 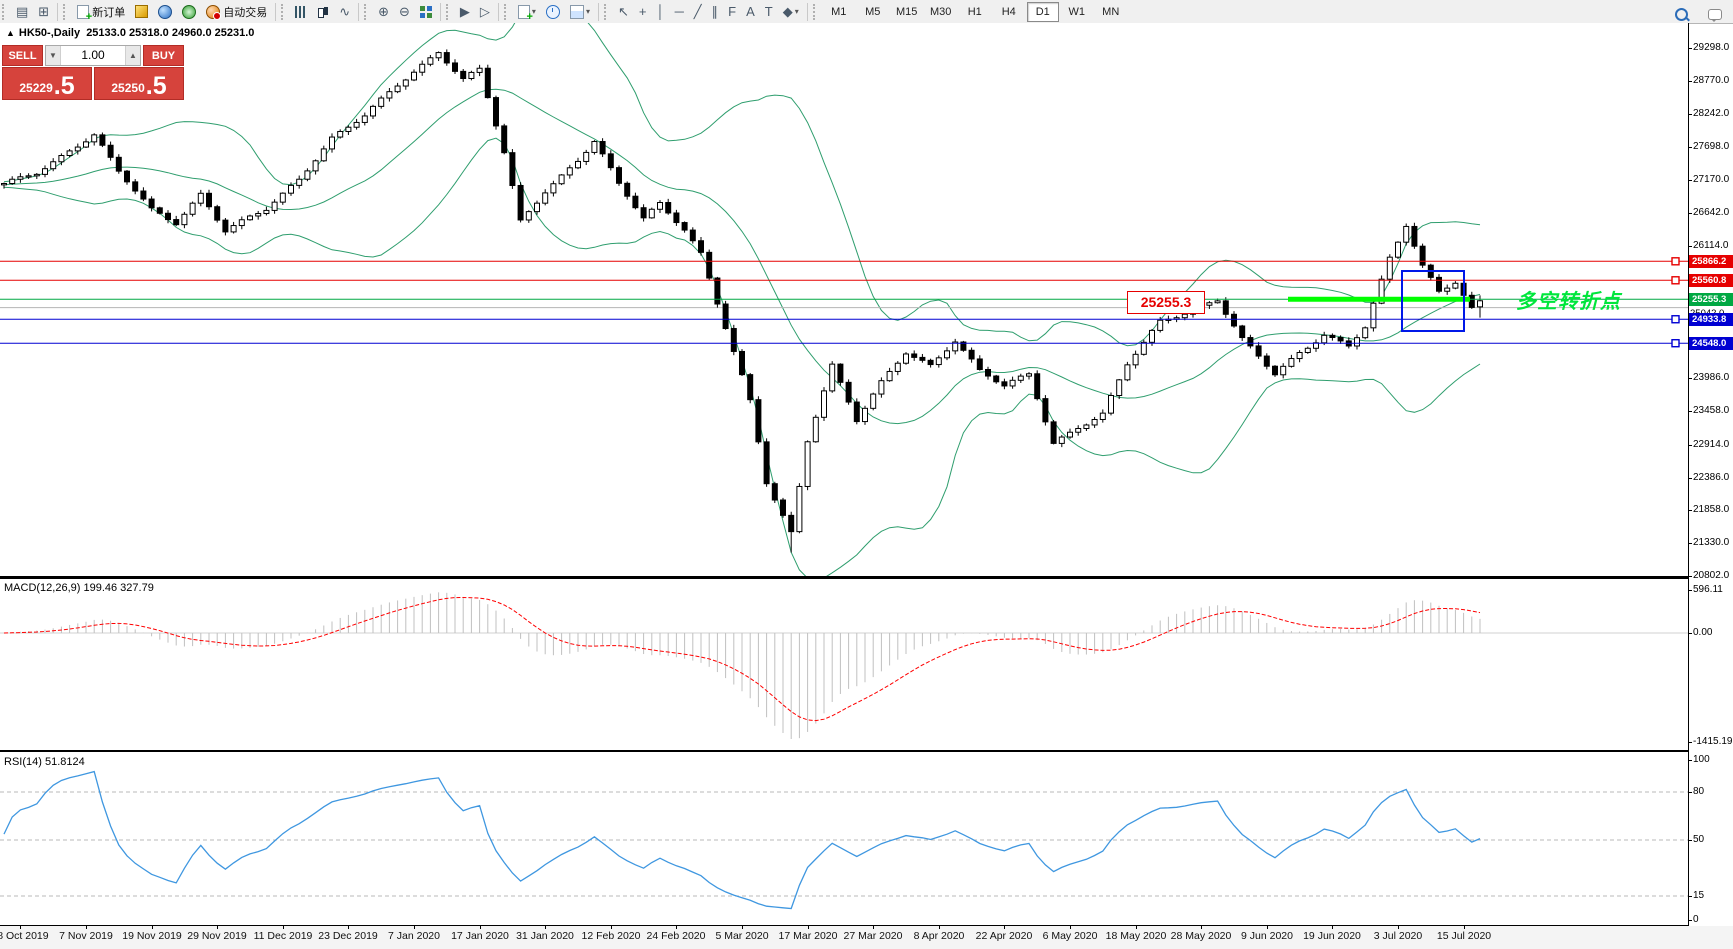 I want to click on chart-shift-icon: ▷, so click(x=485, y=12).